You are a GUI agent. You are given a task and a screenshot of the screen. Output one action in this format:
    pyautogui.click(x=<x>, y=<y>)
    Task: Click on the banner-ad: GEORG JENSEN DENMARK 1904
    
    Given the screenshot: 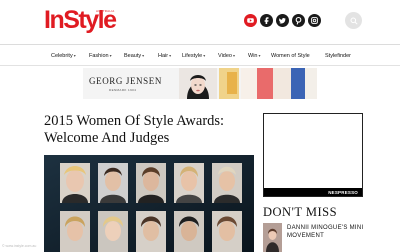 What is the action you would take?
    pyautogui.click(x=200, y=83)
    